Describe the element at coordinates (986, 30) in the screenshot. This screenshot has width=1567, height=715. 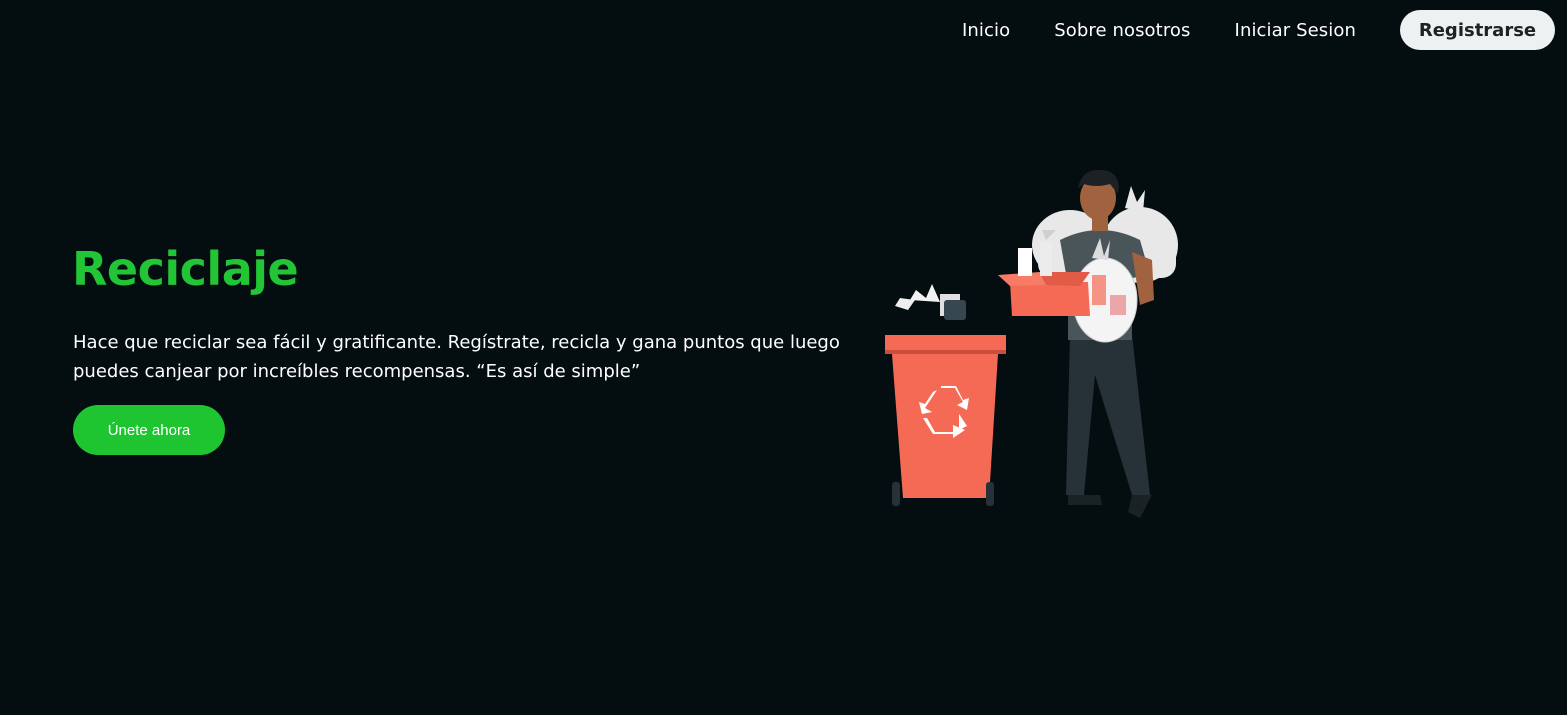
I see `nav-link-inicio: Inicio` at that location.